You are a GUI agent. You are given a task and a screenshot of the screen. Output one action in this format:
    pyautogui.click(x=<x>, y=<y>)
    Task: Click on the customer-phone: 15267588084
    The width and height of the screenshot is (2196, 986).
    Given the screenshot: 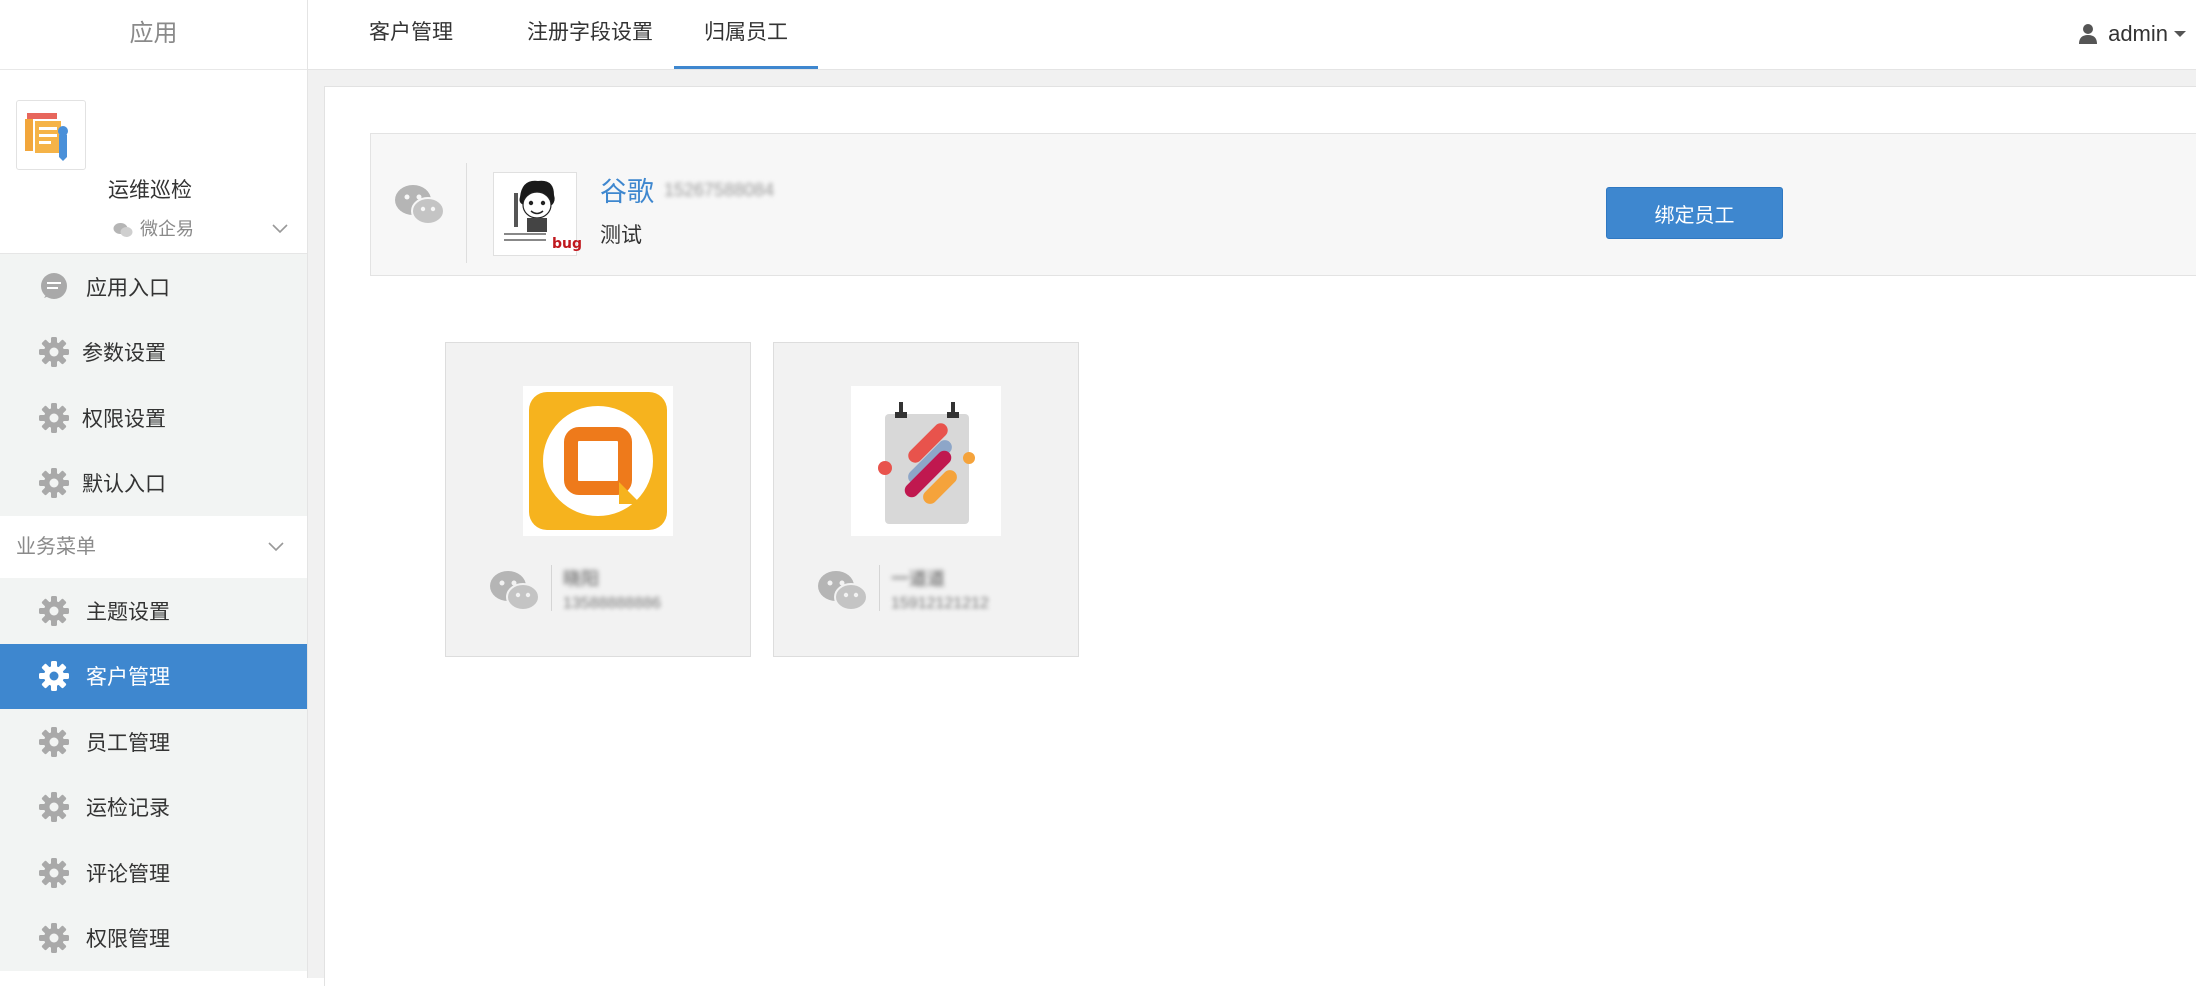 What is the action you would take?
    pyautogui.click(x=719, y=190)
    